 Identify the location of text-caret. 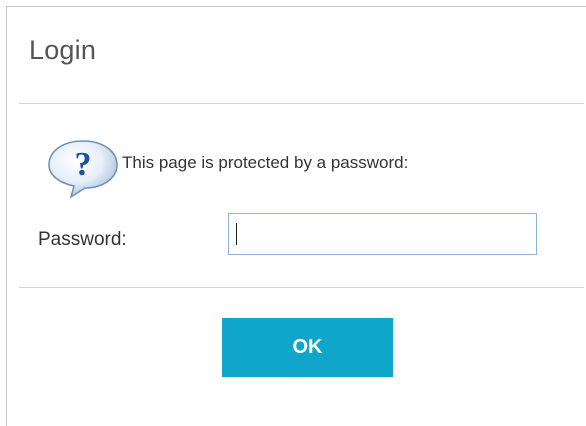
(236, 234).